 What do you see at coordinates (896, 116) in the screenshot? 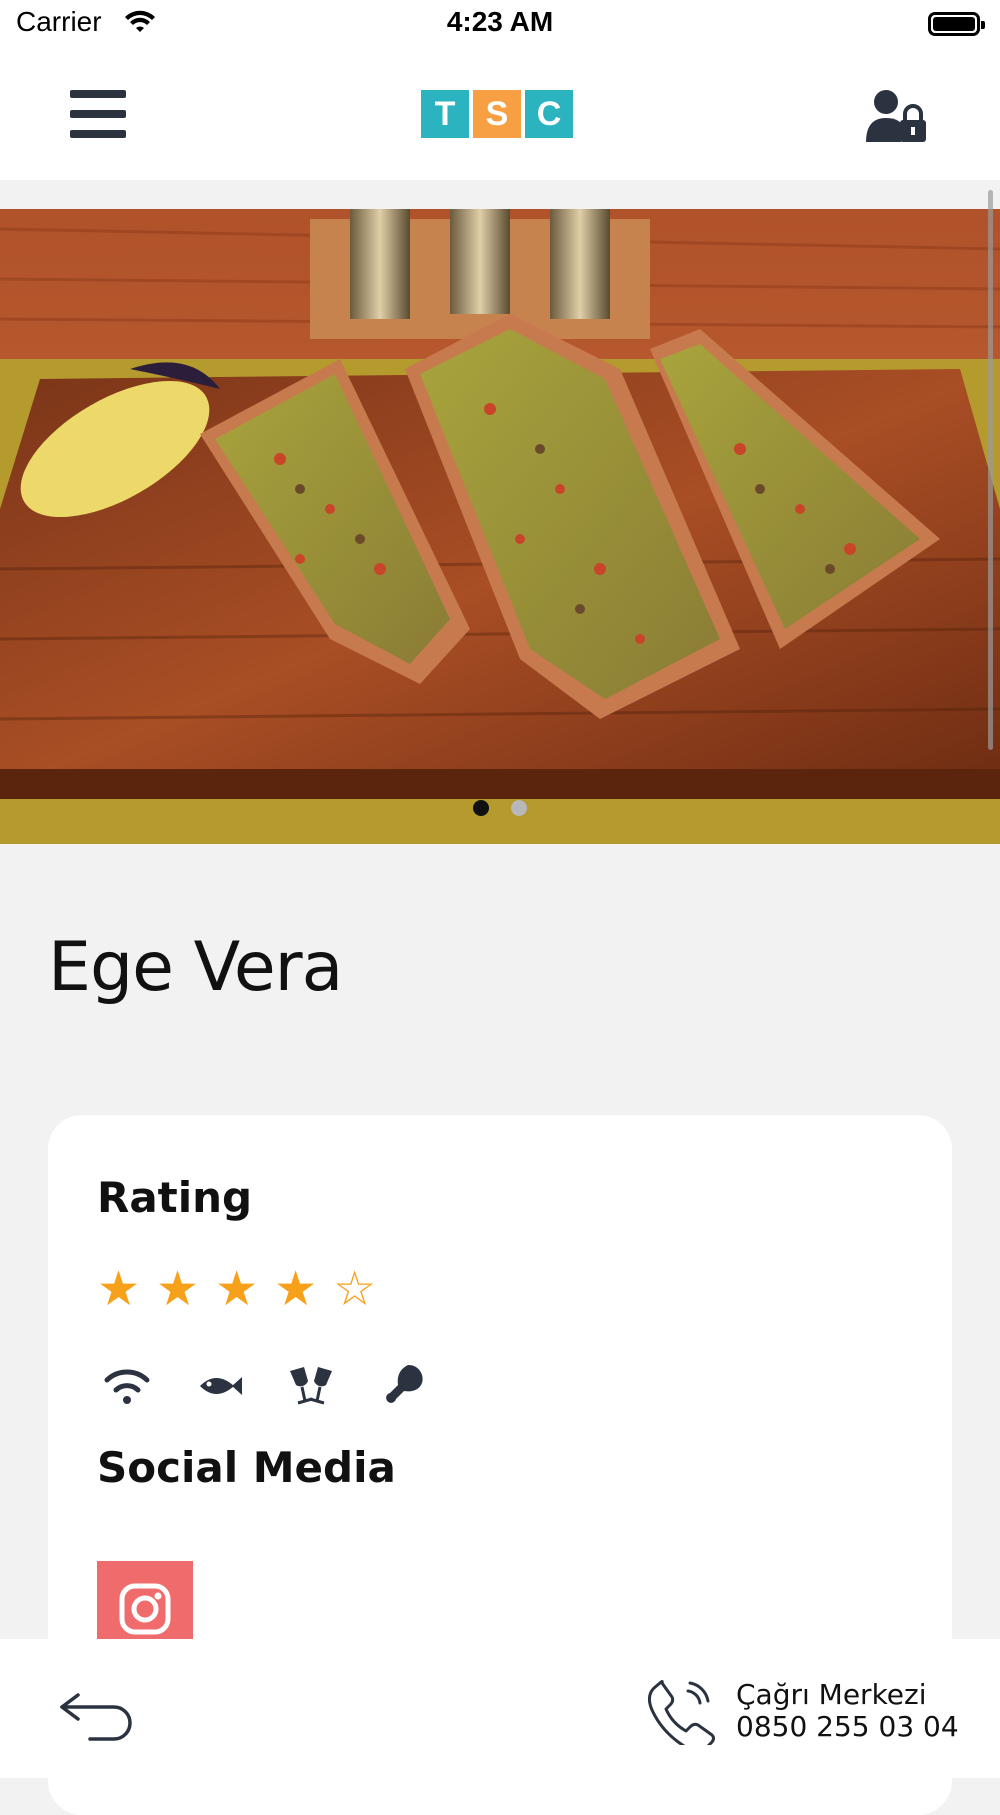
I see `user-lock-icon` at bounding box center [896, 116].